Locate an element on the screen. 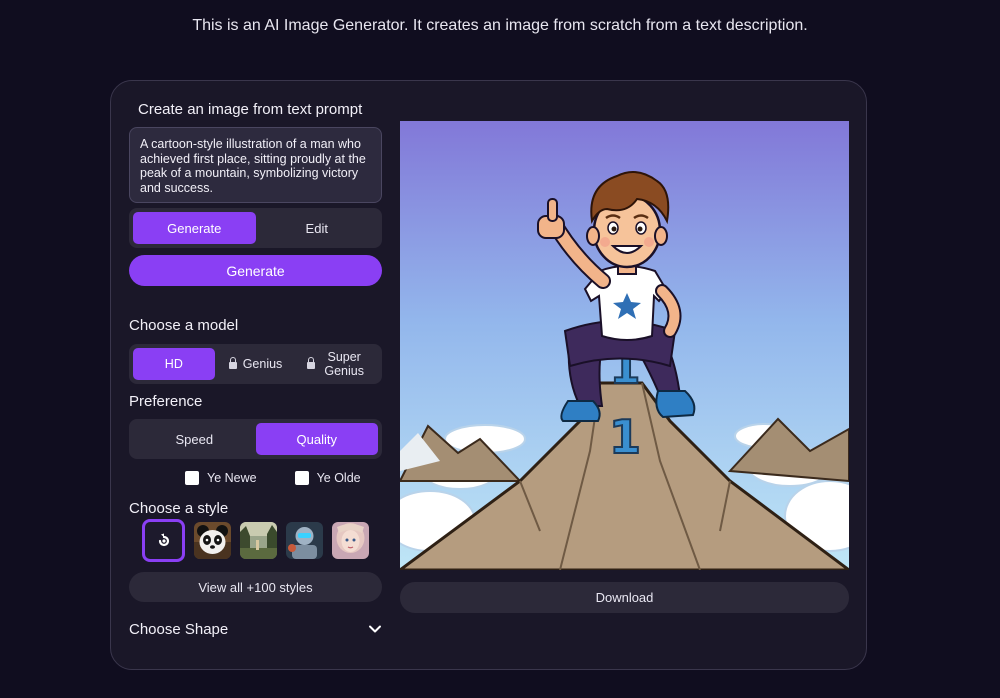  model-title: Choose a model is located at coordinates (184, 325).